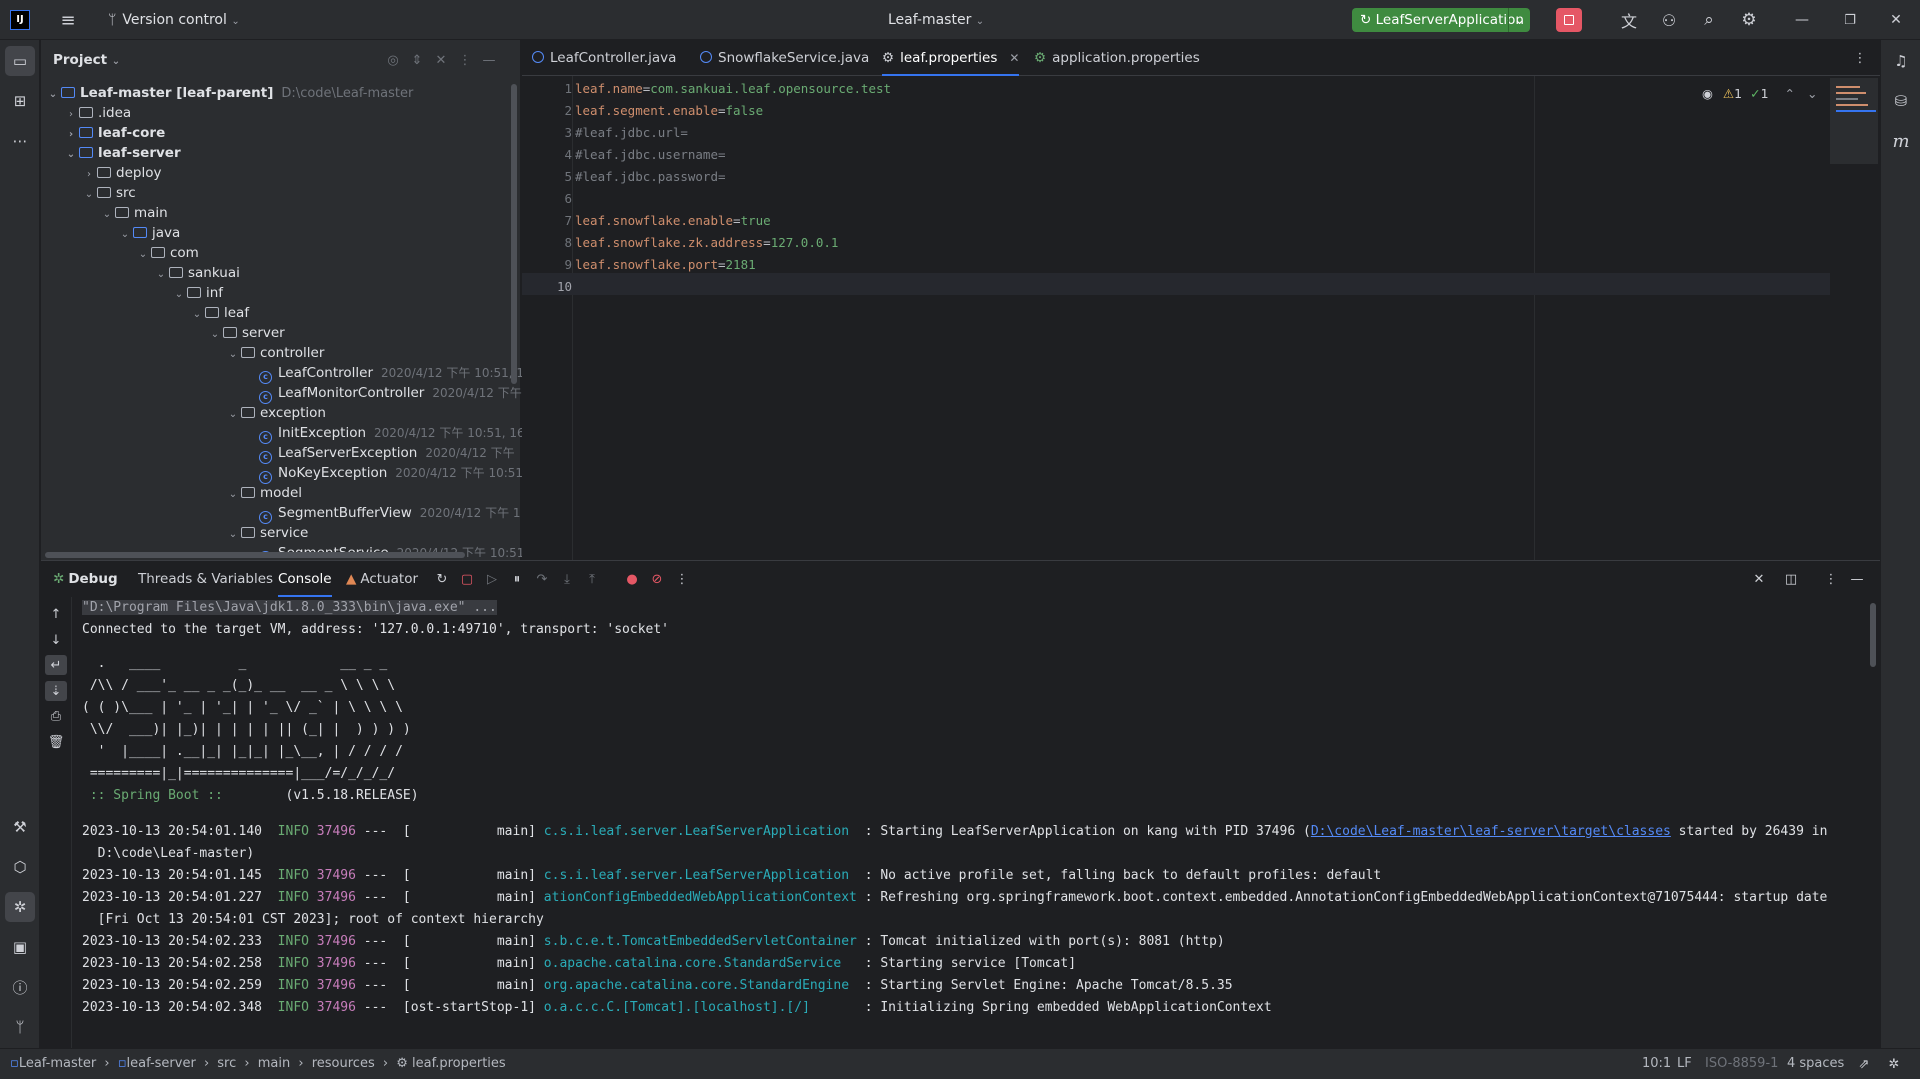 This screenshot has height=1079, width=1920. I want to click on close-panel-icon: ✕, so click(1759, 579).